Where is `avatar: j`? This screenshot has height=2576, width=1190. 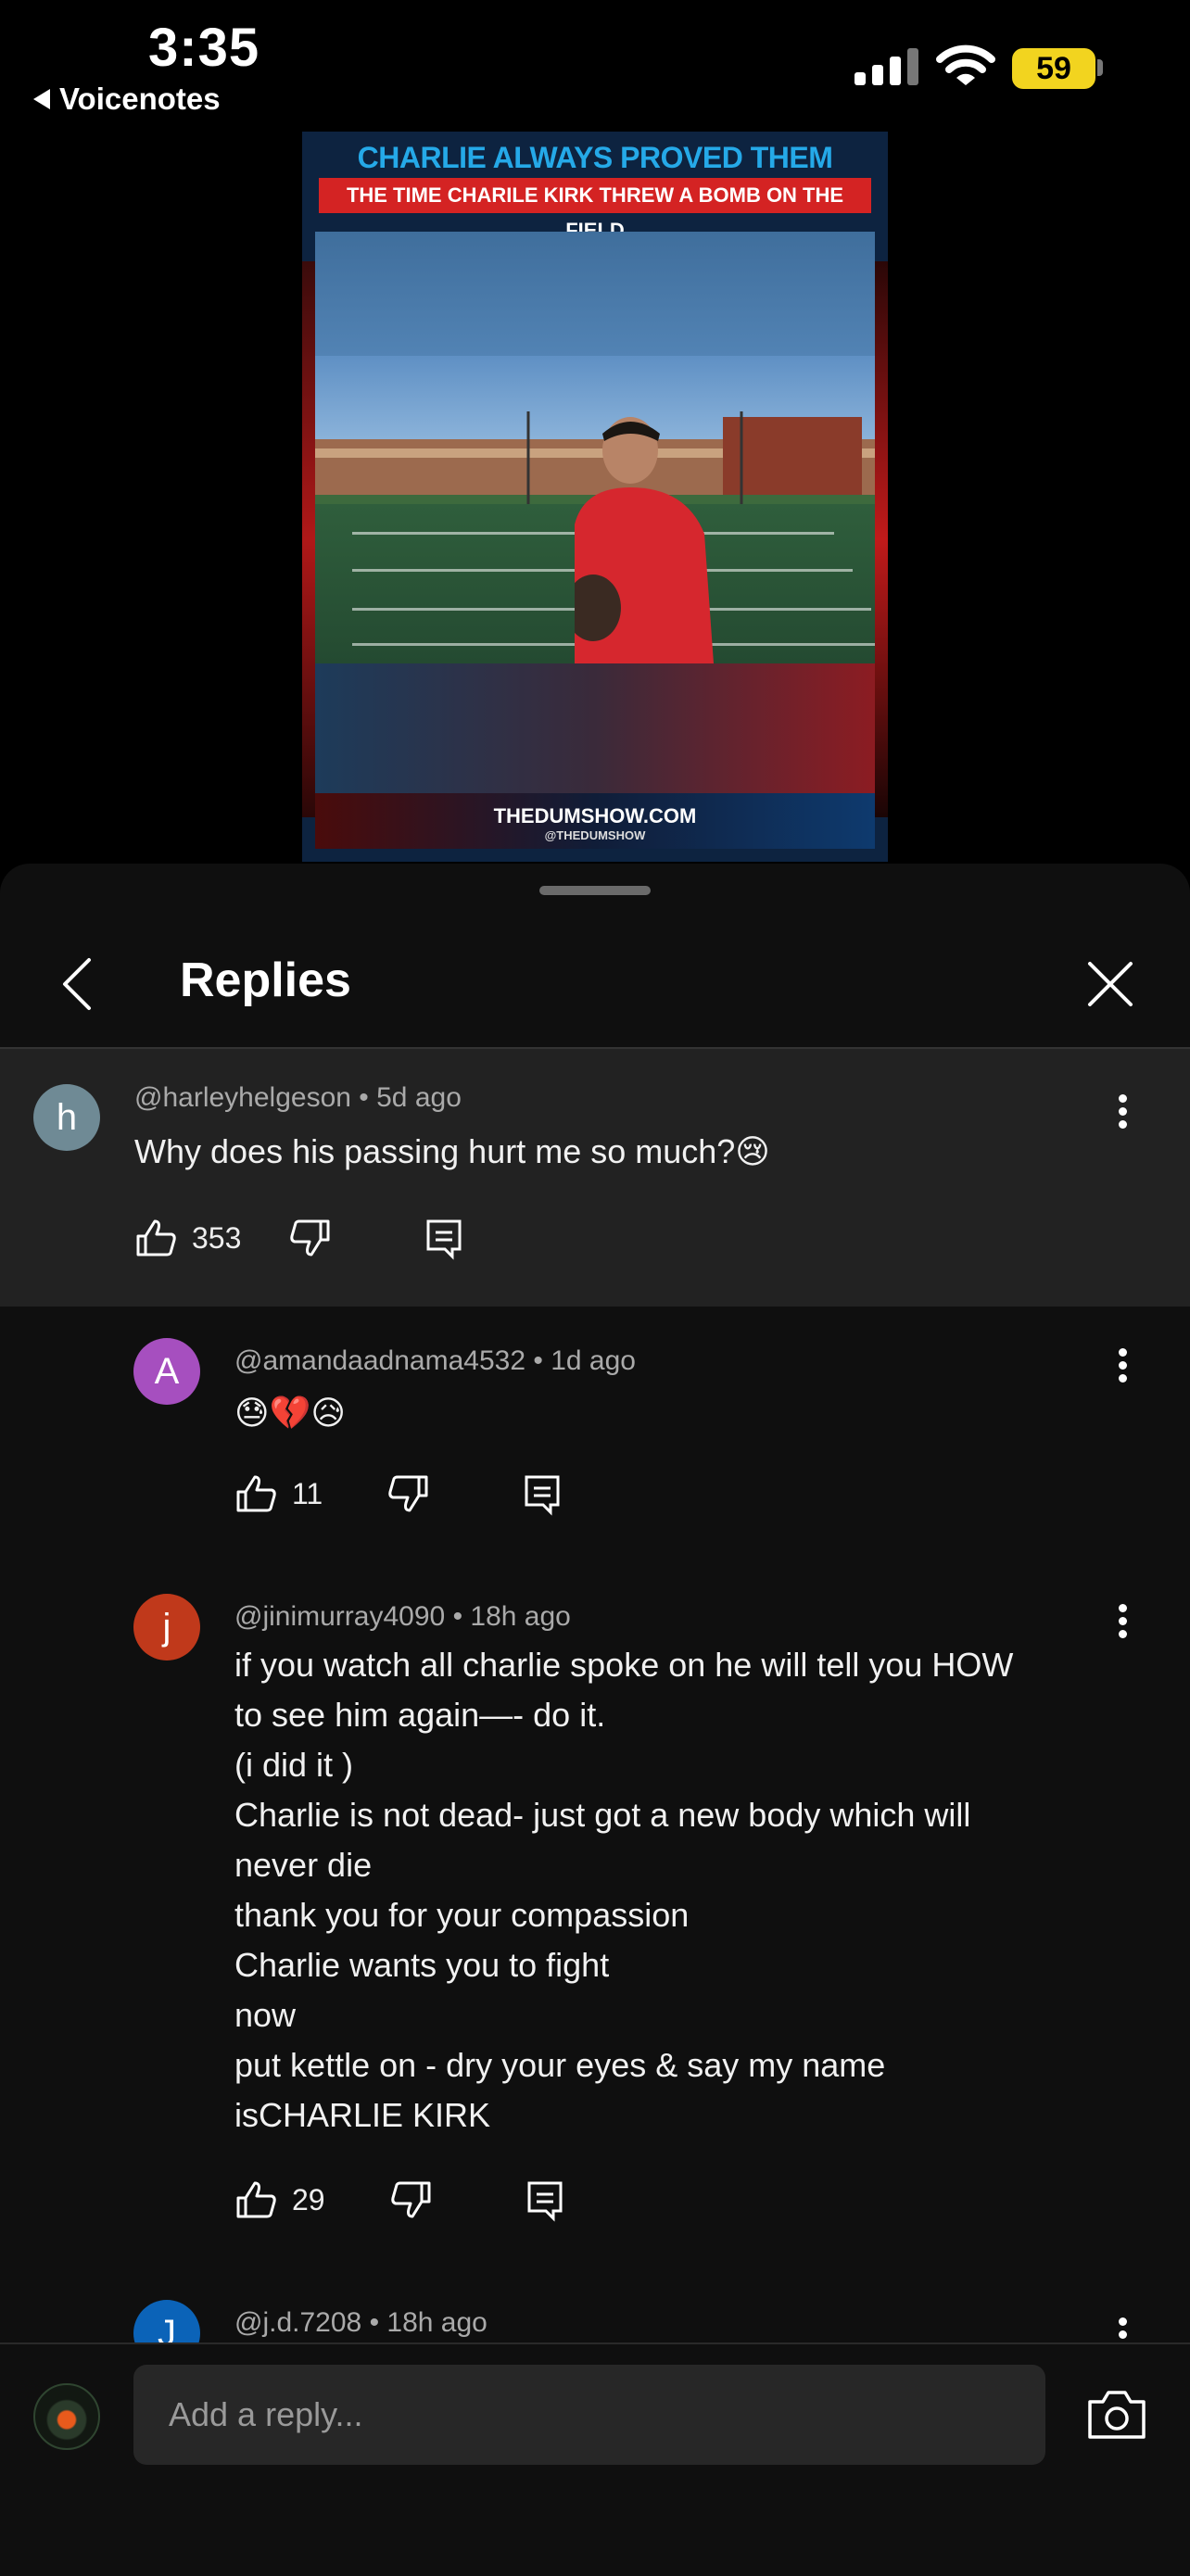
avatar: j is located at coordinates (166, 1627).